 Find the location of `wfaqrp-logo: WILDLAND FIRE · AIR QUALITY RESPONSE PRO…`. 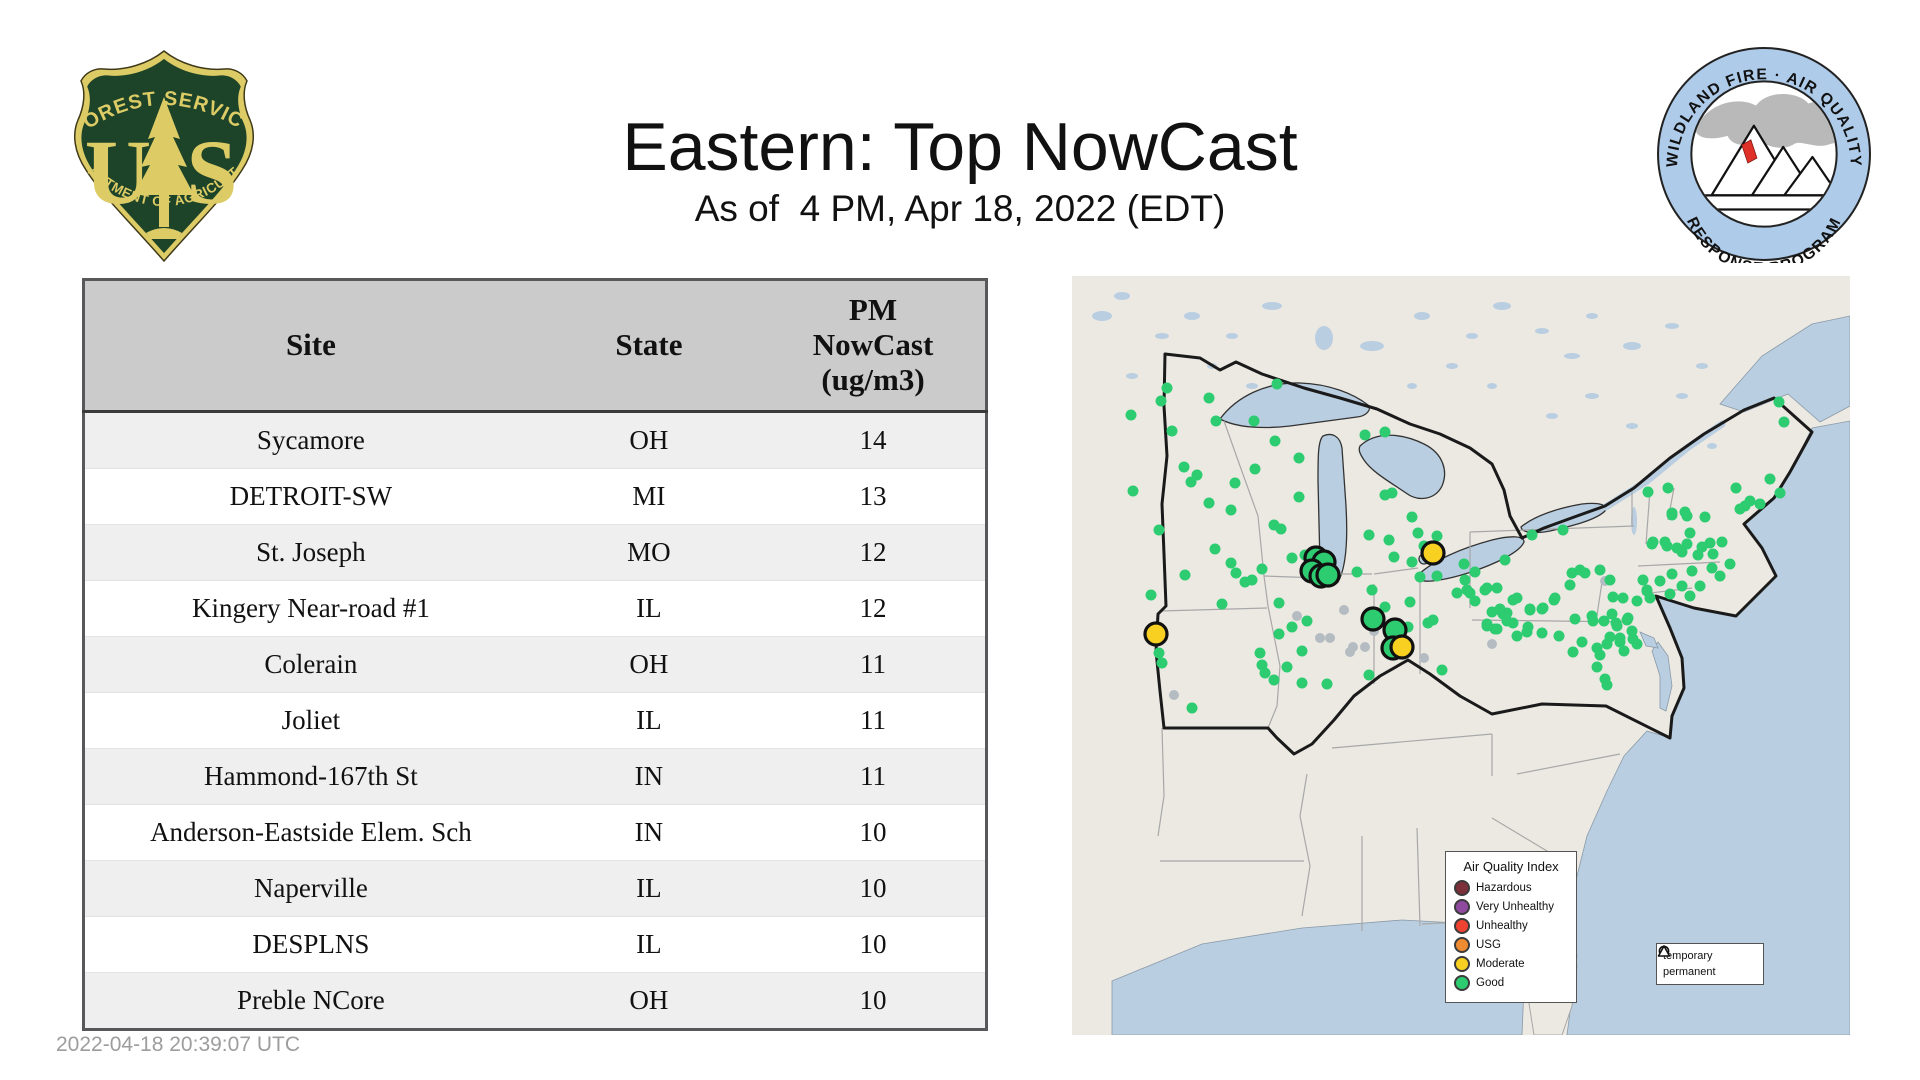

wfaqrp-logo: WILDLAND FIRE · AIR QUALITY RESPONSE PRO… is located at coordinates (1764, 161).